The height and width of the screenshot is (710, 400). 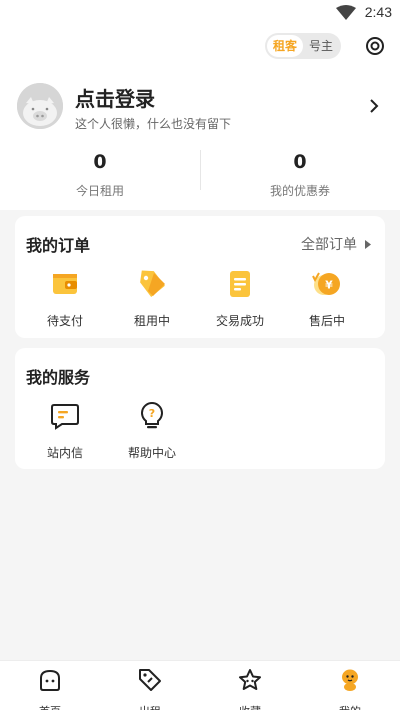 I want to click on order-renting: 租用中, so click(x=152, y=298).